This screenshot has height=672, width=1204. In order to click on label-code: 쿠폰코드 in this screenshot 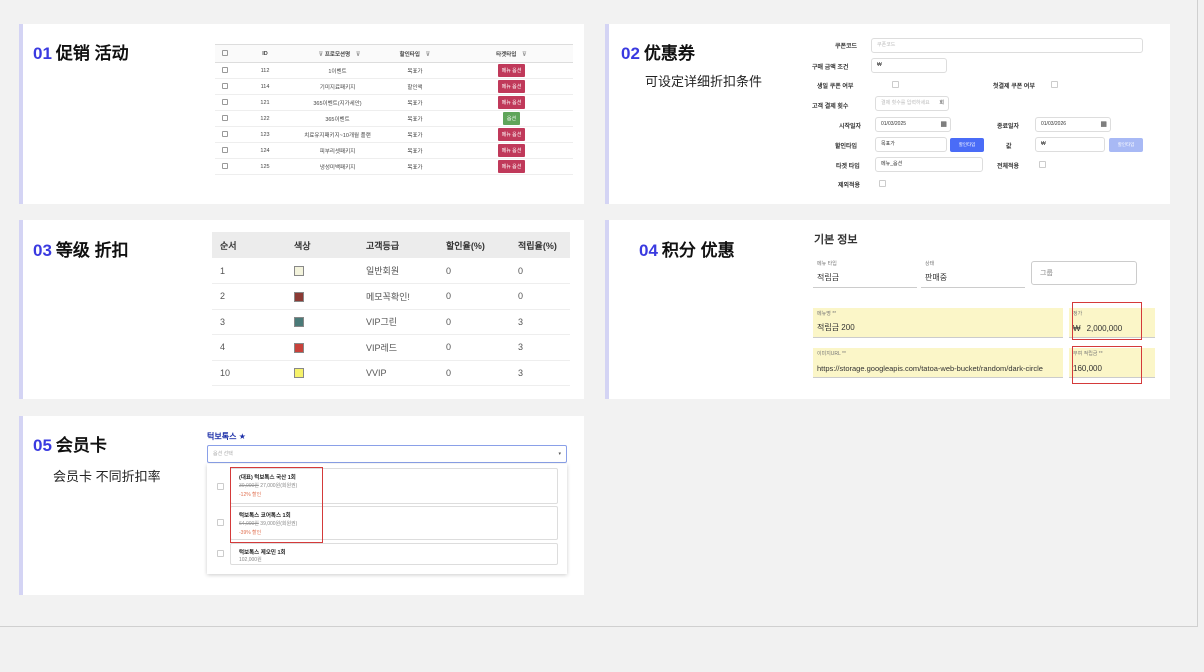, I will do `click(846, 47)`.